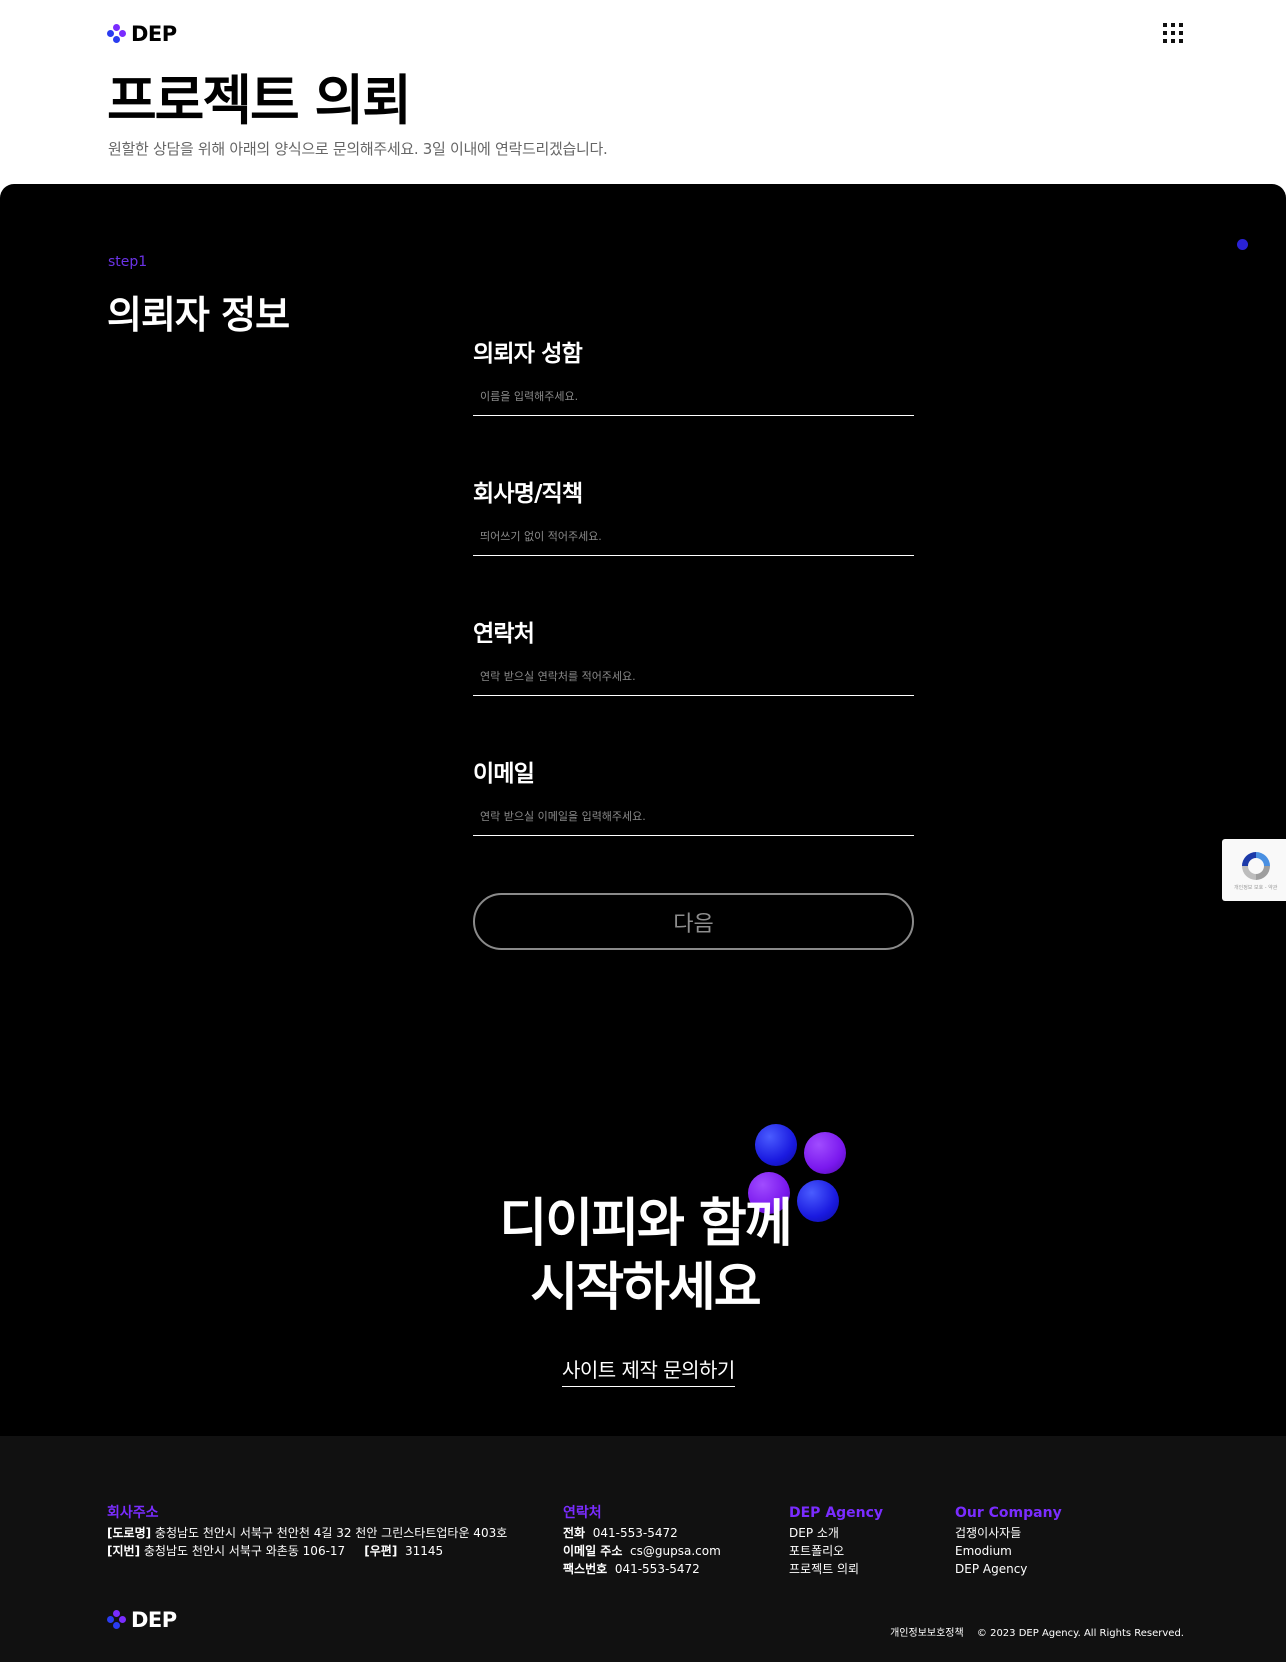  What do you see at coordinates (1256, 866) in the screenshot?
I see `recaptcha-icon` at bounding box center [1256, 866].